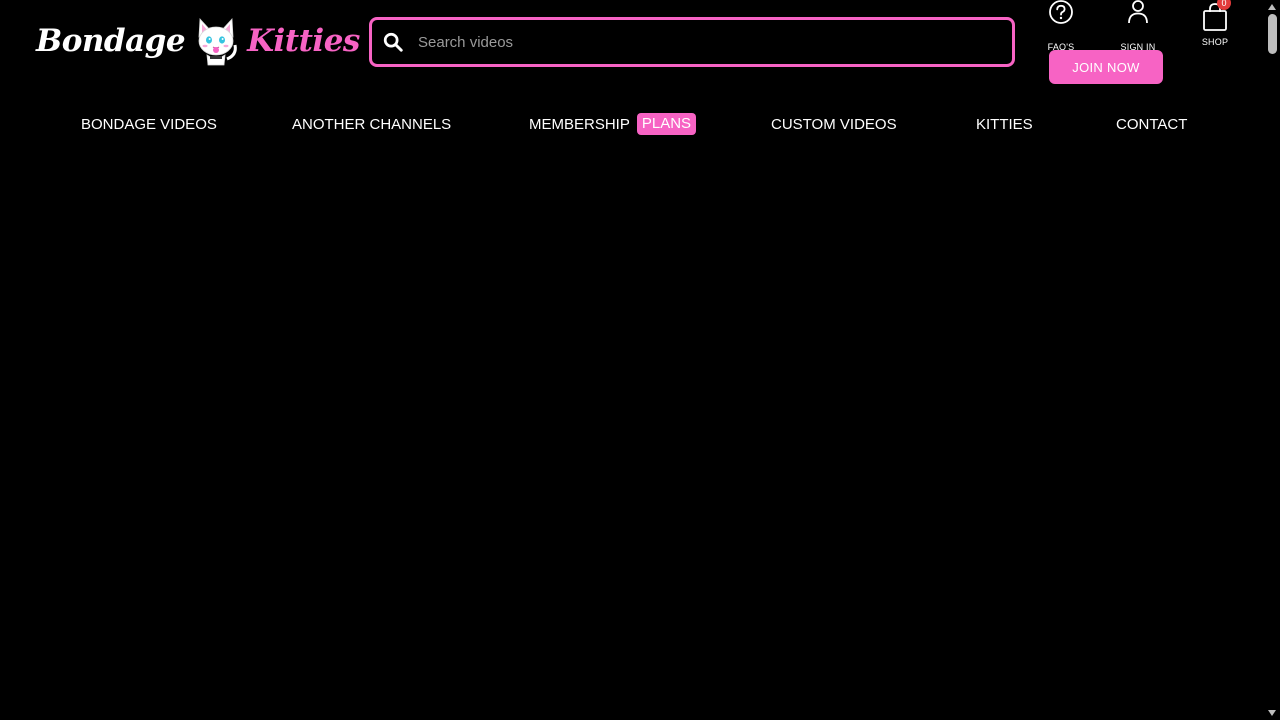  Describe the element at coordinates (303, 41) in the screenshot. I see `logo-word-kitties: Kitties` at that location.